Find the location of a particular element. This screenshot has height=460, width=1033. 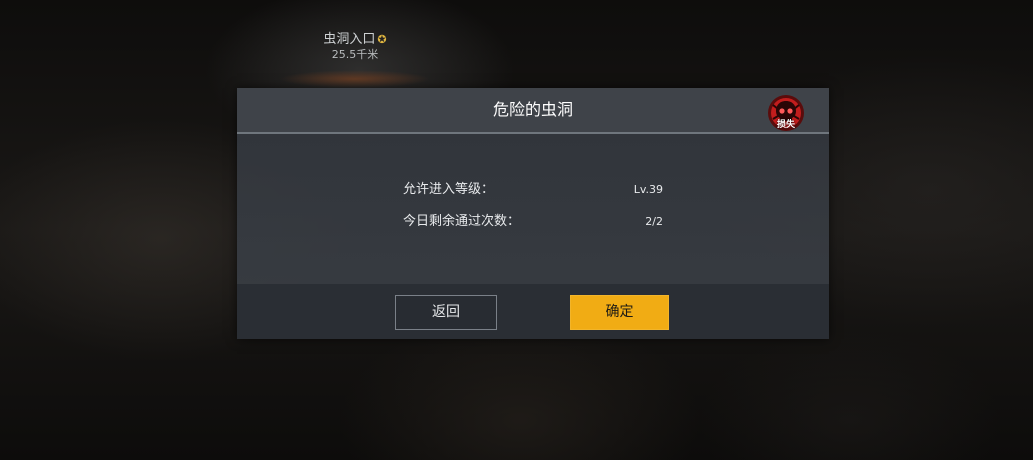

remaining-passes-value: 2/2 is located at coordinates (654, 221).